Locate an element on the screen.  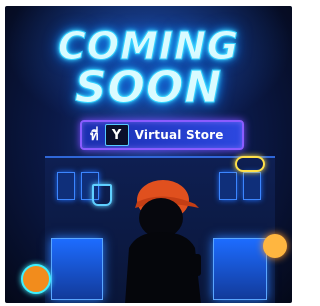
badge-text: Virtual Store is located at coordinates (179, 135).